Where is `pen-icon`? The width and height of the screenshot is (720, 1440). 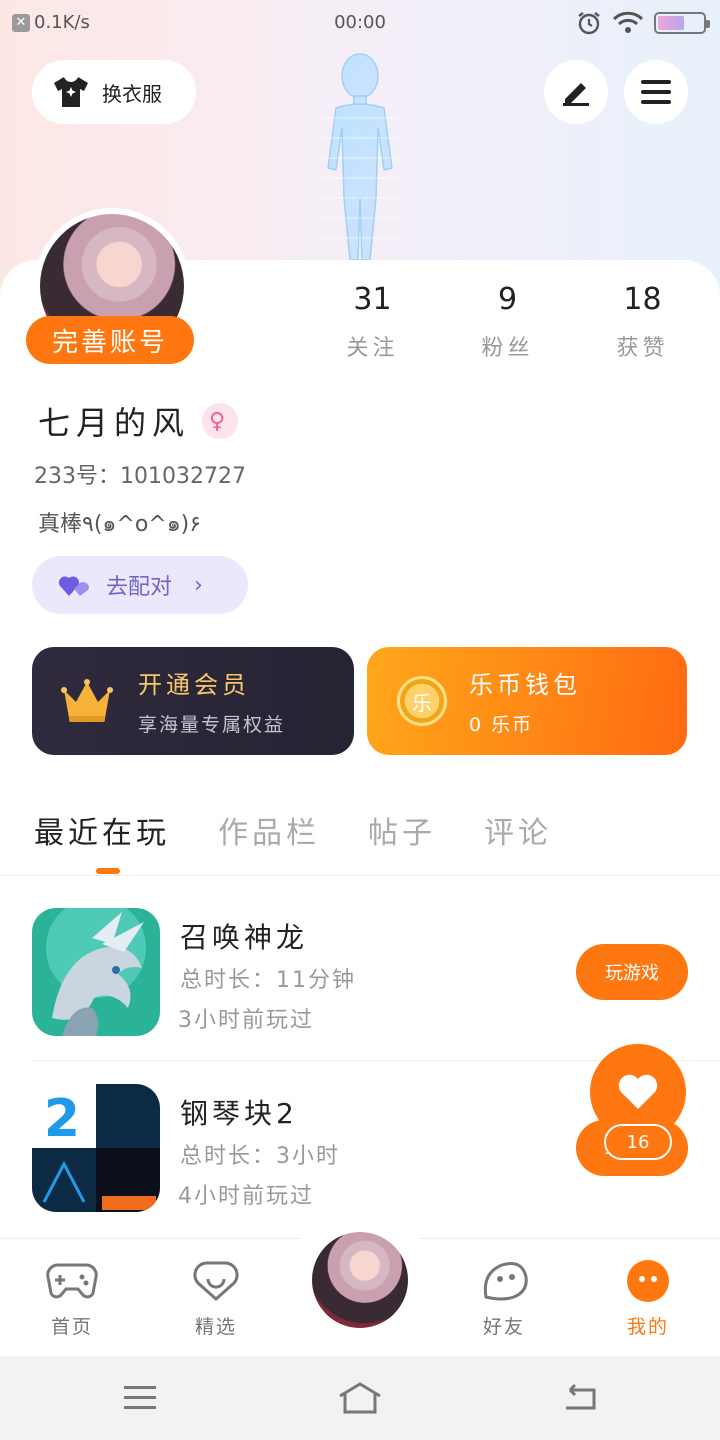 pen-icon is located at coordinates (576, 94).